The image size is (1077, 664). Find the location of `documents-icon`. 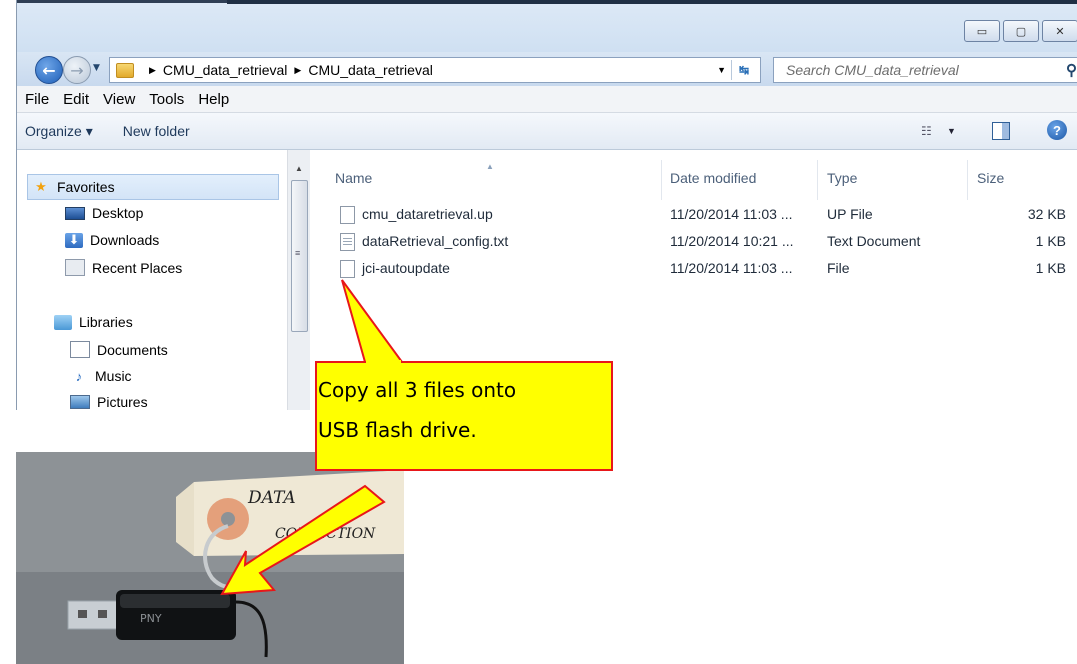

documents-icon is located at coordinates (80, 349).